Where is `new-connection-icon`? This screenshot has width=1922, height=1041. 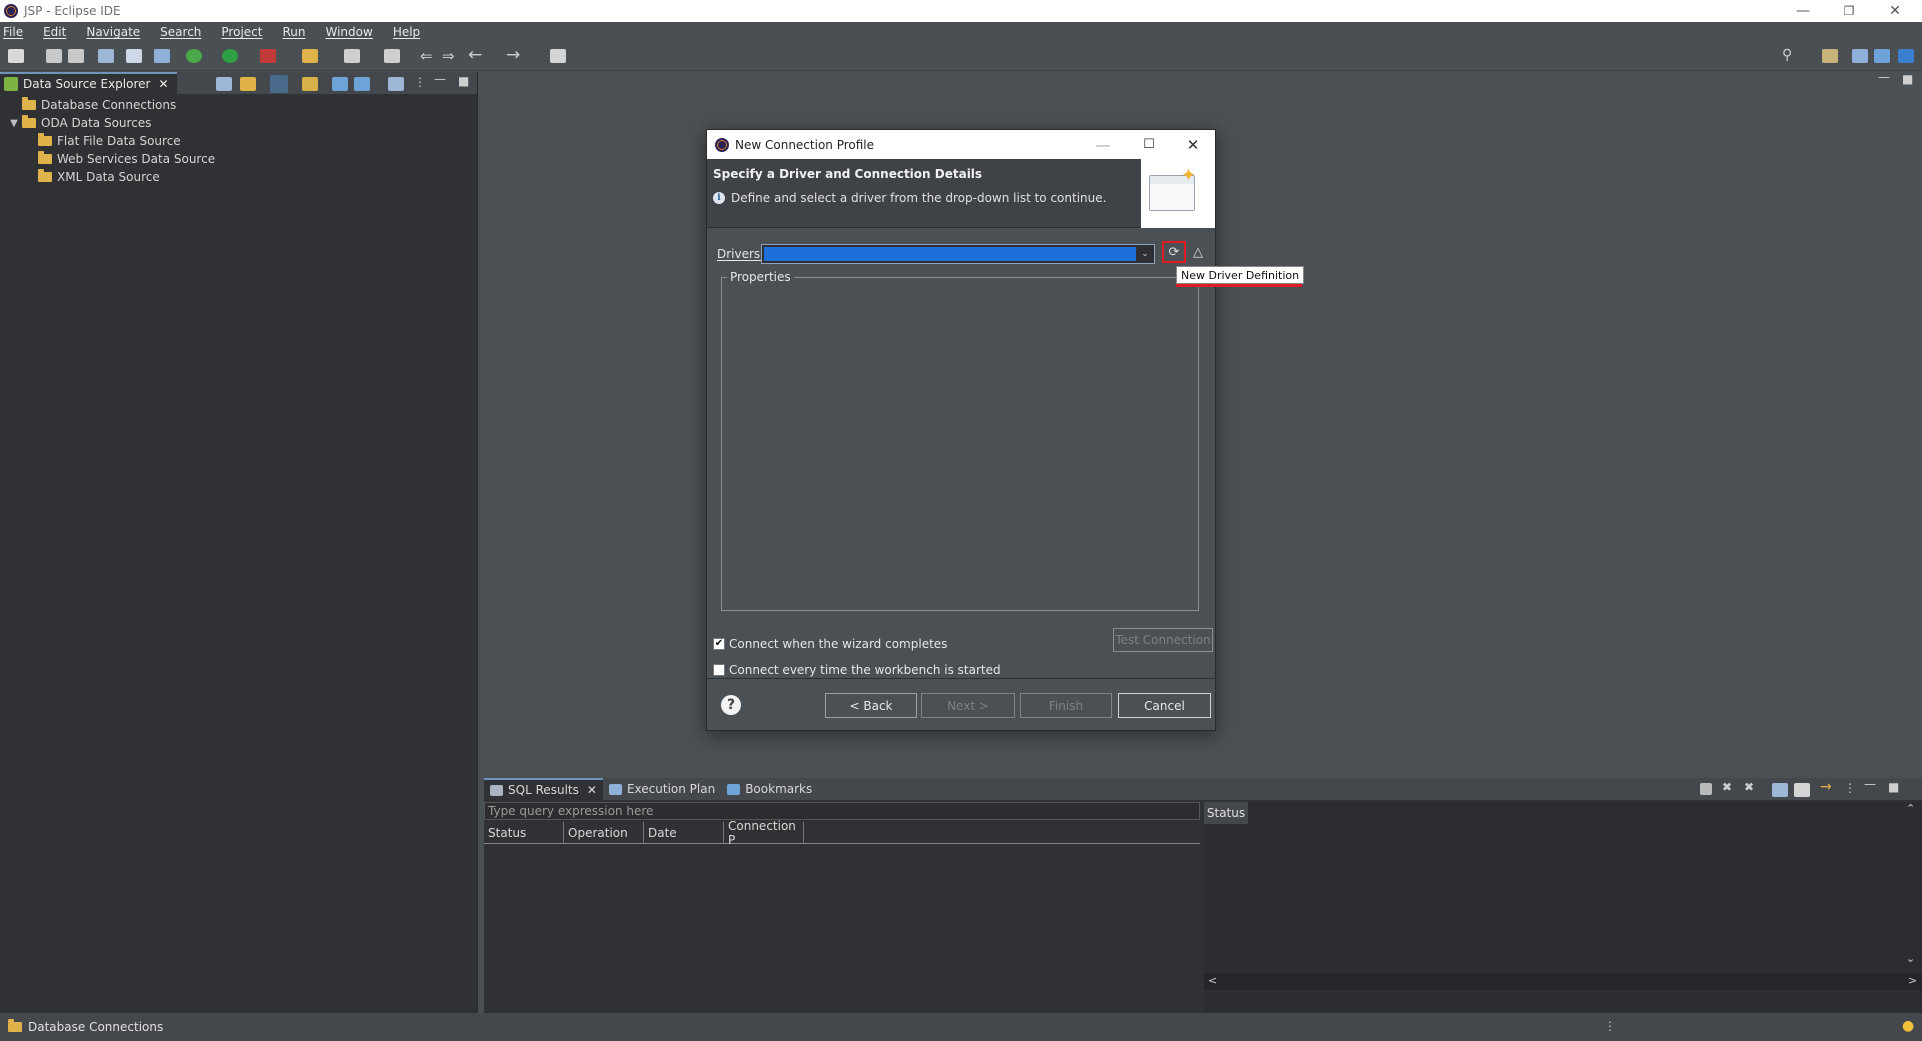
new-connection-icon is located at coordinates (279, 84).